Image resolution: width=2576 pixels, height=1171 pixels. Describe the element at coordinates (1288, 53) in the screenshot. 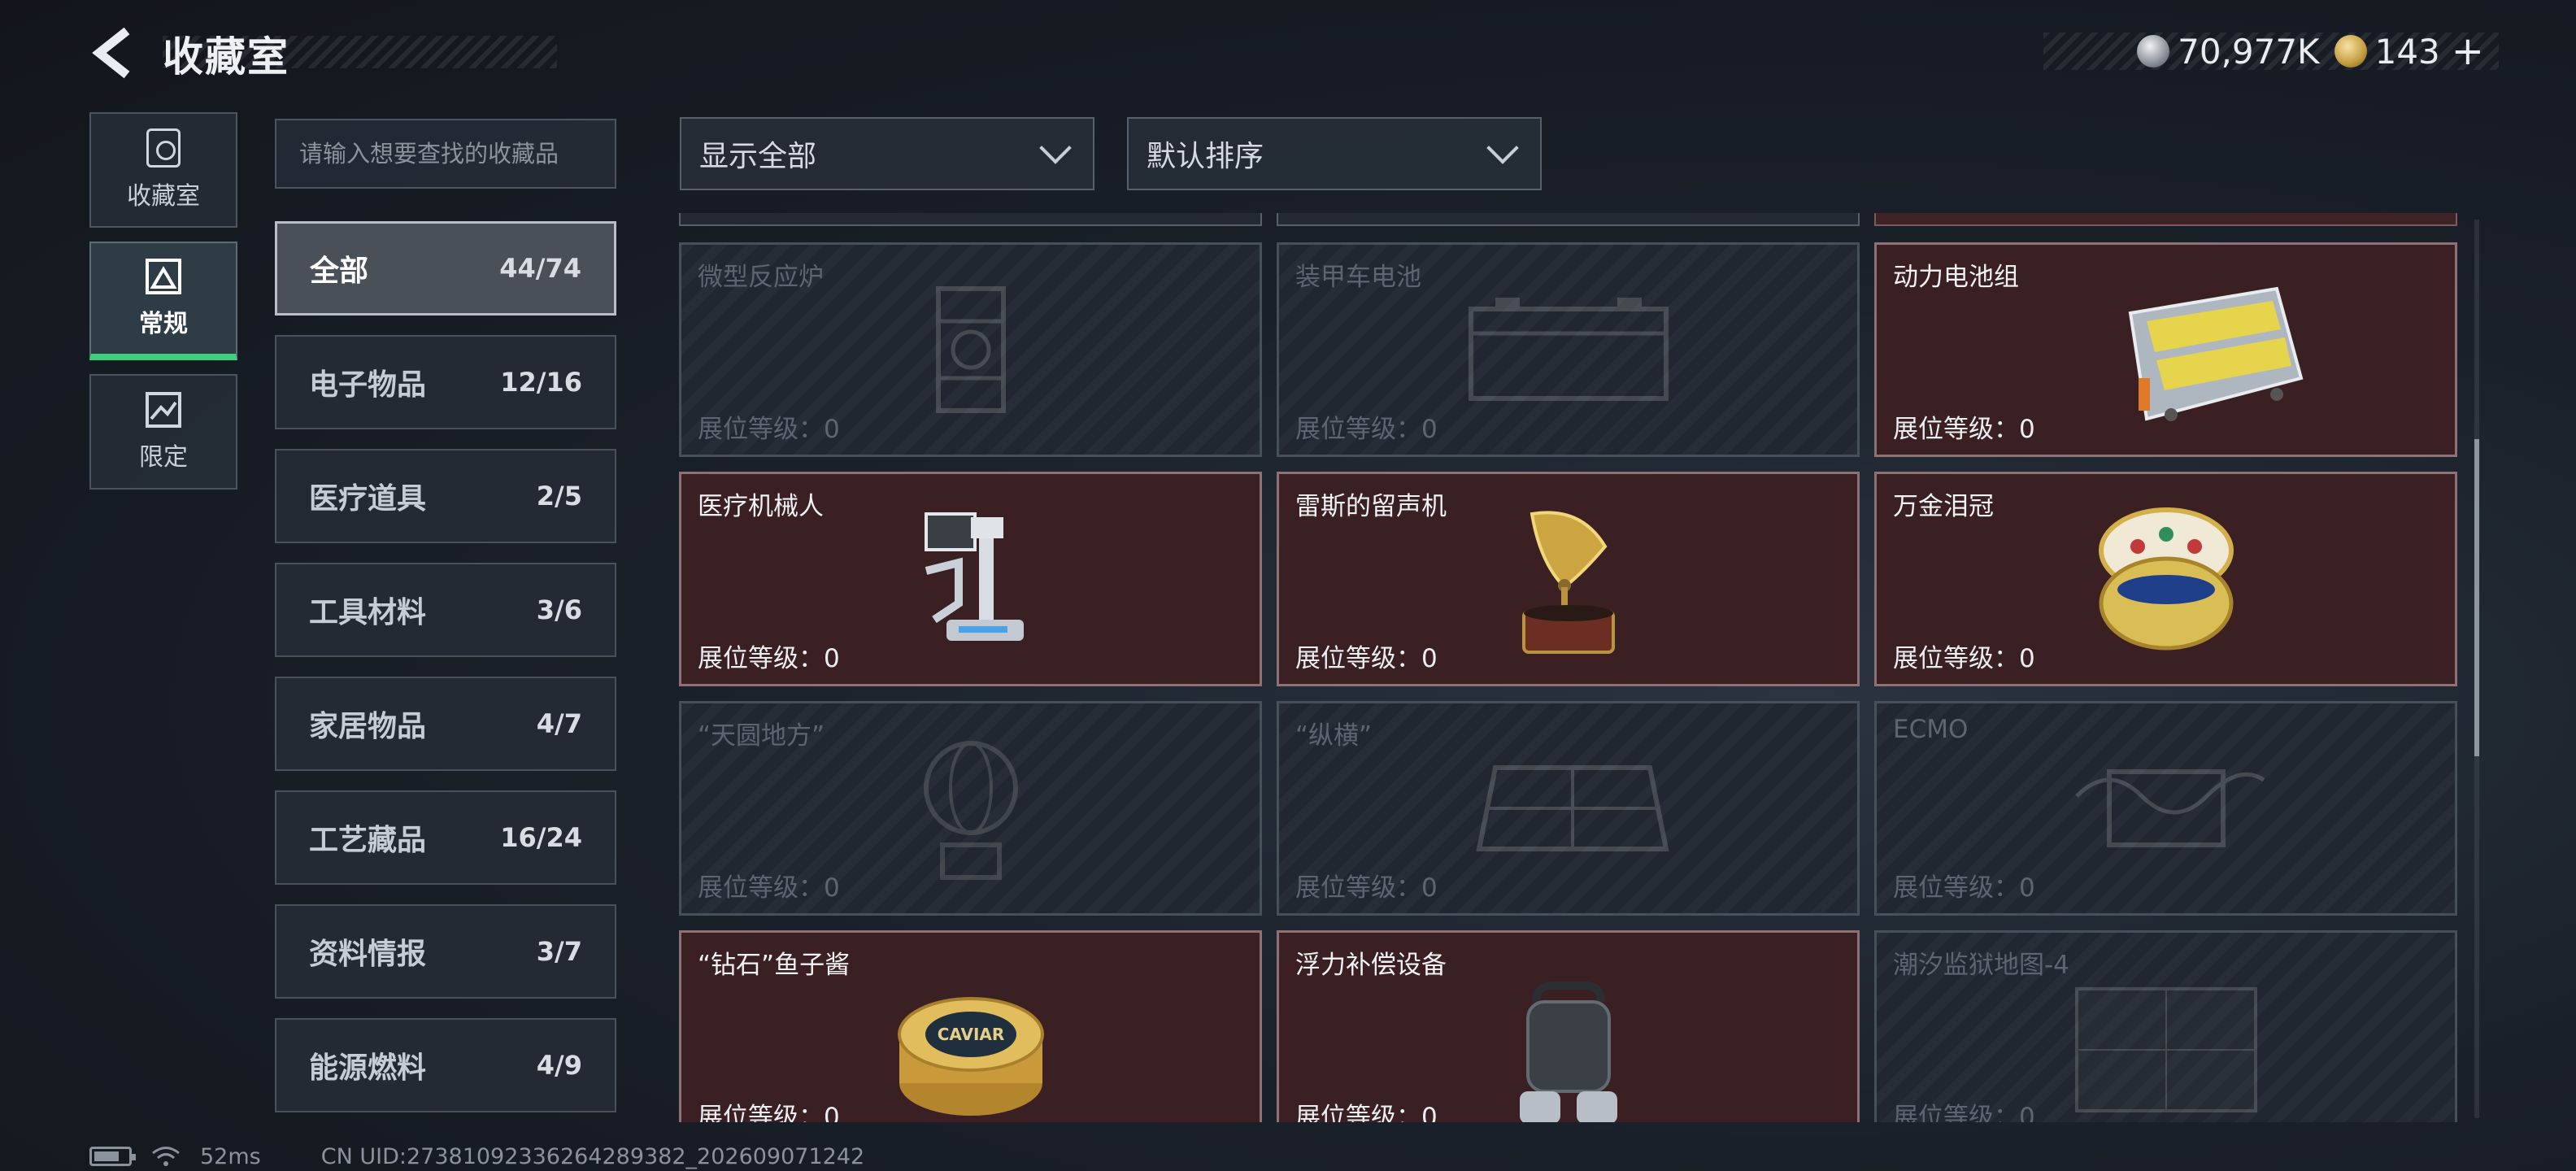

I see `top-header: 收藏室 70,977K 143 +` at that location.